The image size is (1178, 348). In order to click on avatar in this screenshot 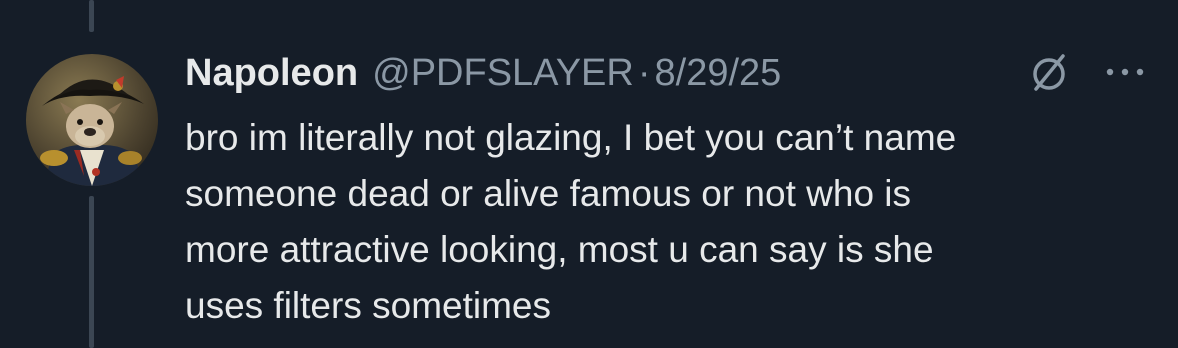, I will do `click(92, 120)`.